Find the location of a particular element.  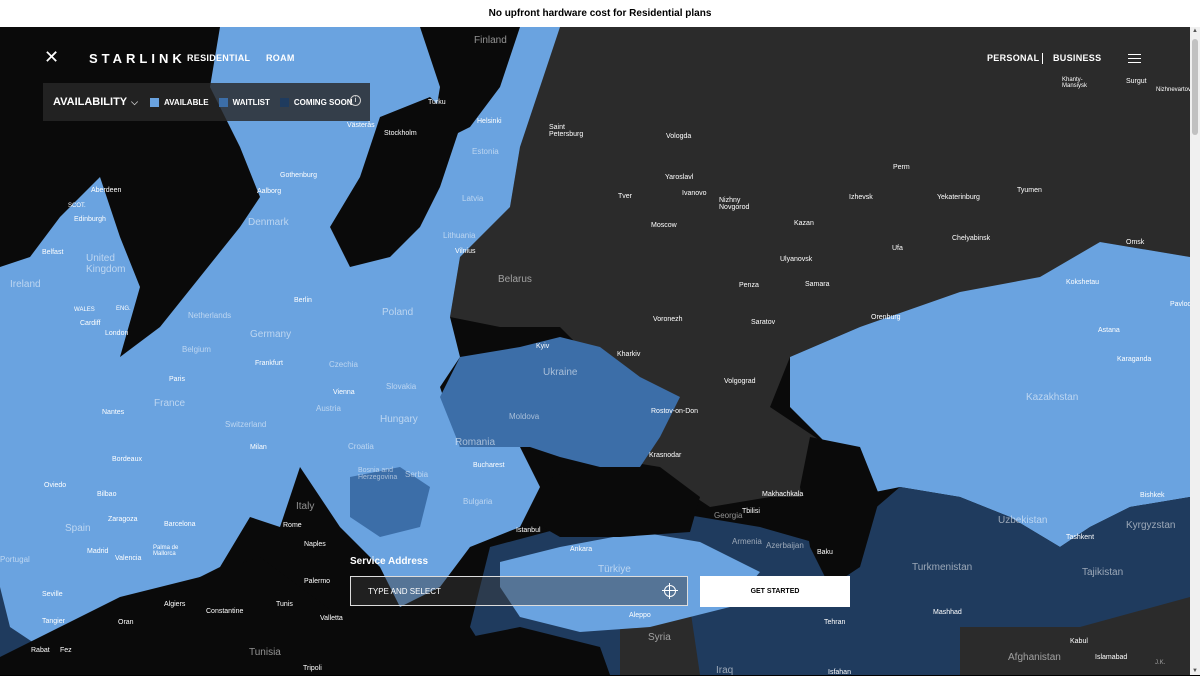

city-label: Tangier is located at coordinates (53, 621).